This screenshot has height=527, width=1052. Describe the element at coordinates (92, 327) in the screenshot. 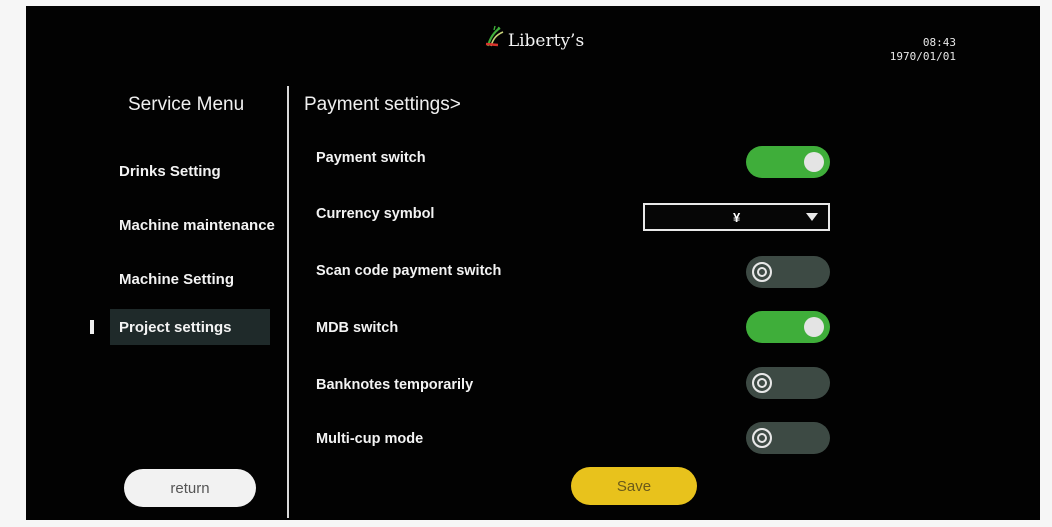

I see `active-menu-marker` at that location.